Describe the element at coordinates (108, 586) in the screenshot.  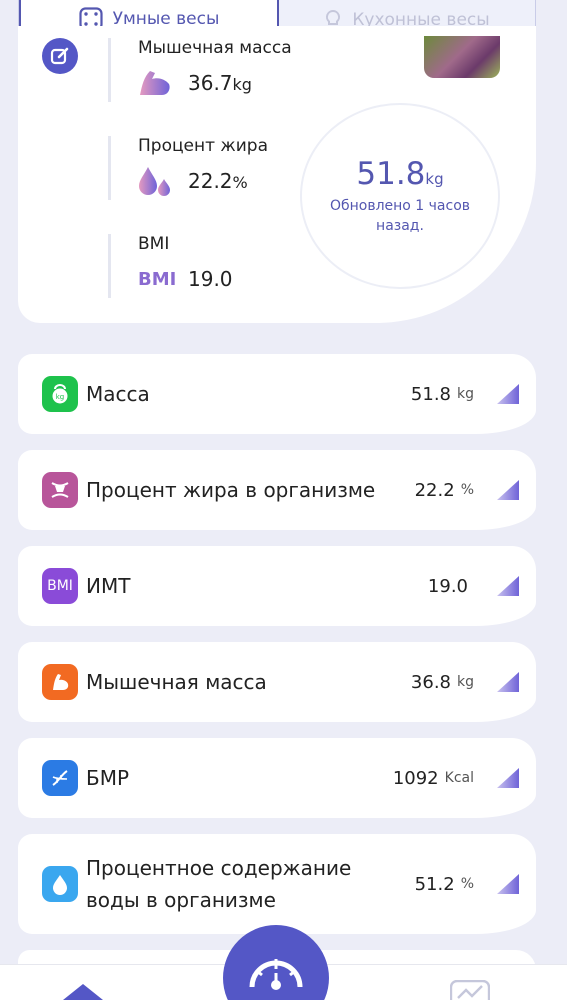
I see `metric-name: ИМТ` at that location.